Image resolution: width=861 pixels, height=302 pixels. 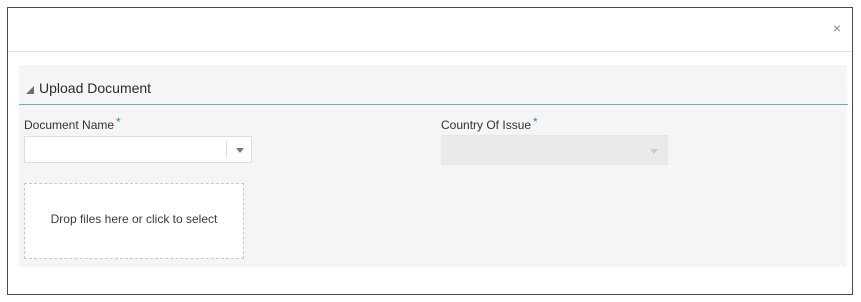 I want to click on document-name-label: Document Name *, so click(x=72, y=123).